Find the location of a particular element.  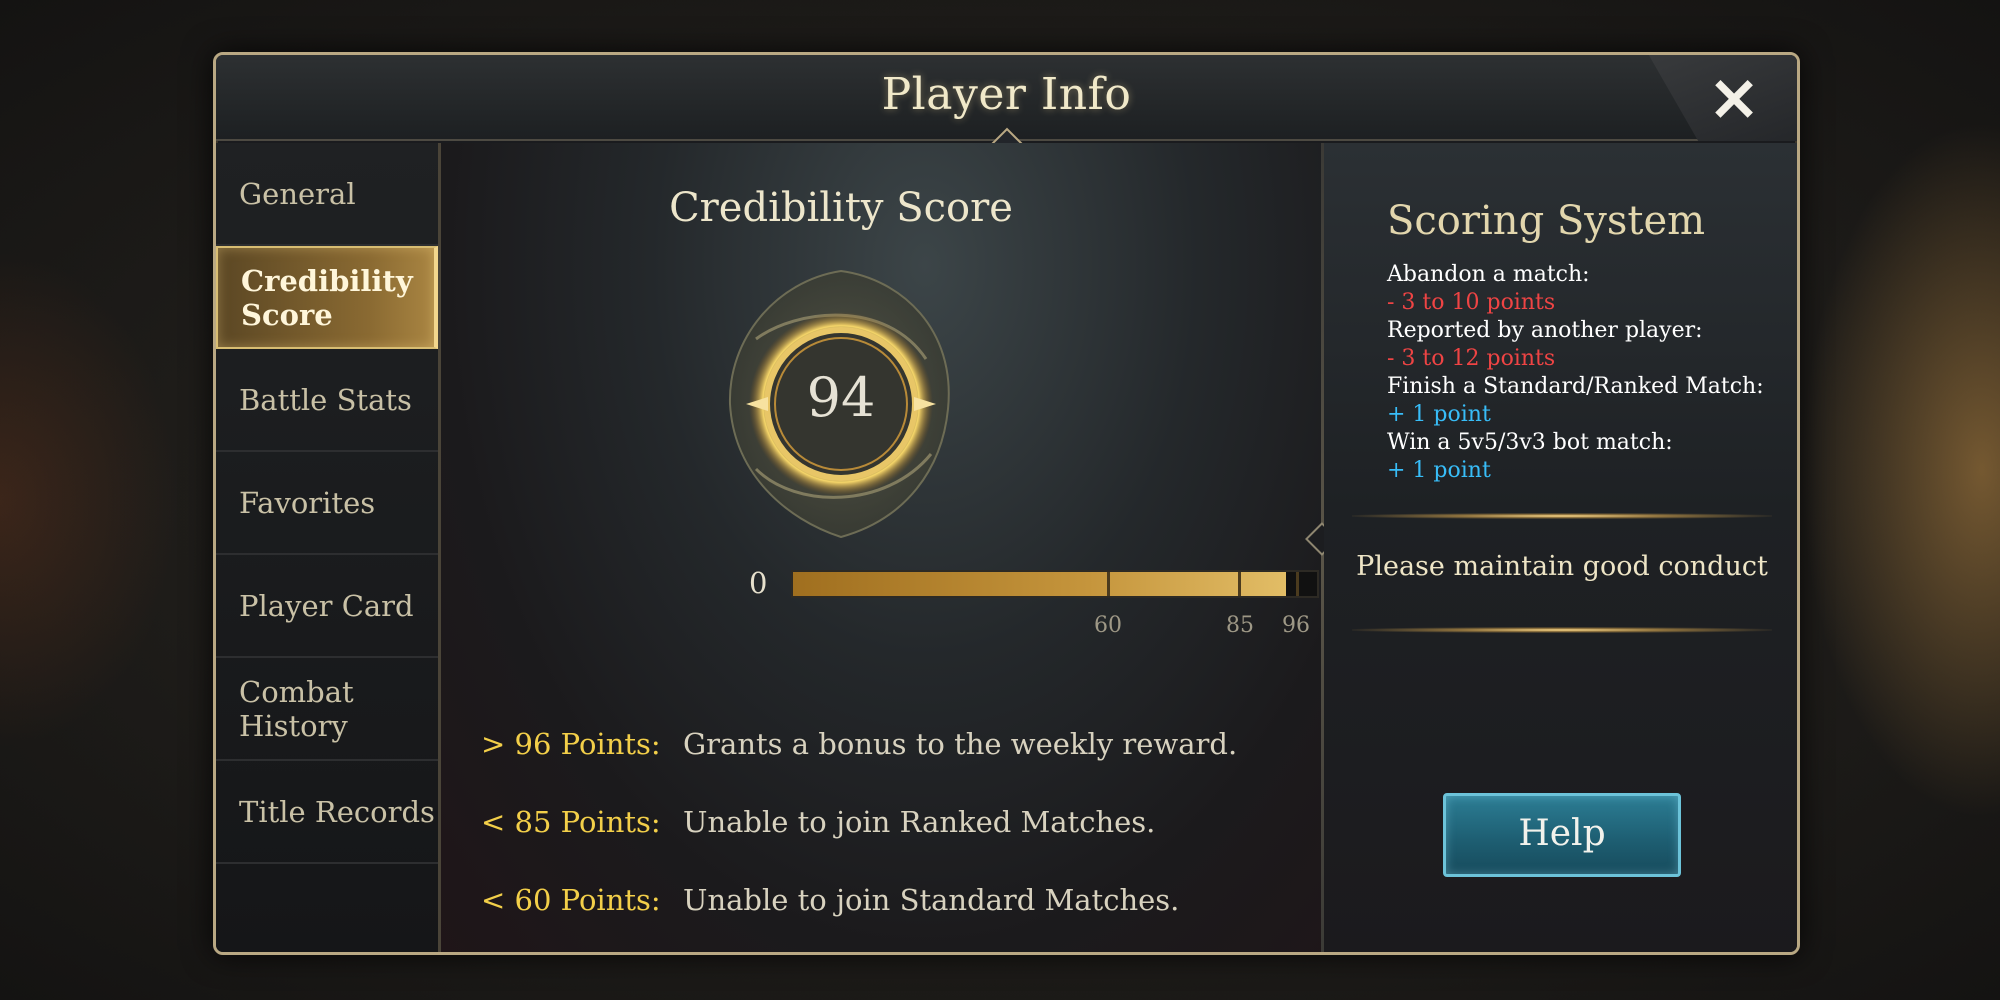

scoring-title: Scoring System is located at coordinates (1546, 221).